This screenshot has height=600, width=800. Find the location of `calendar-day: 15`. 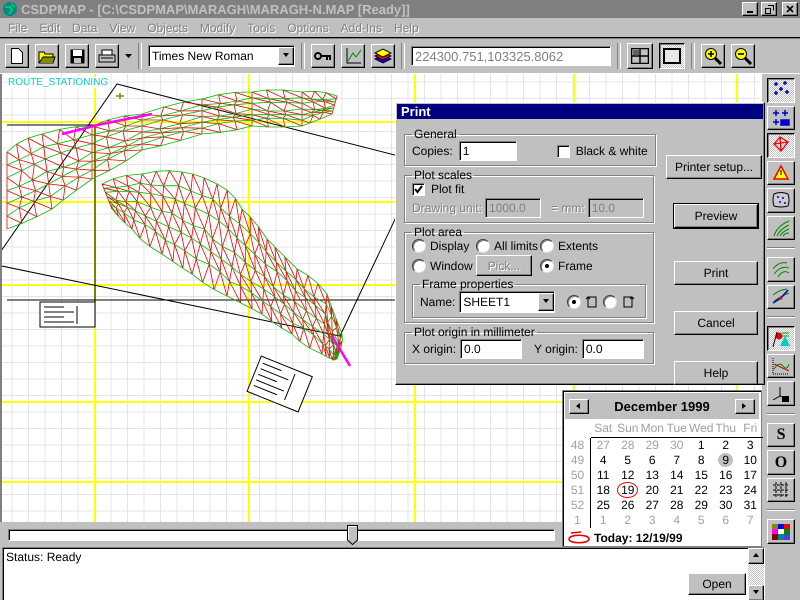

calendar-day: 15 is located at coordinates (701, 475).